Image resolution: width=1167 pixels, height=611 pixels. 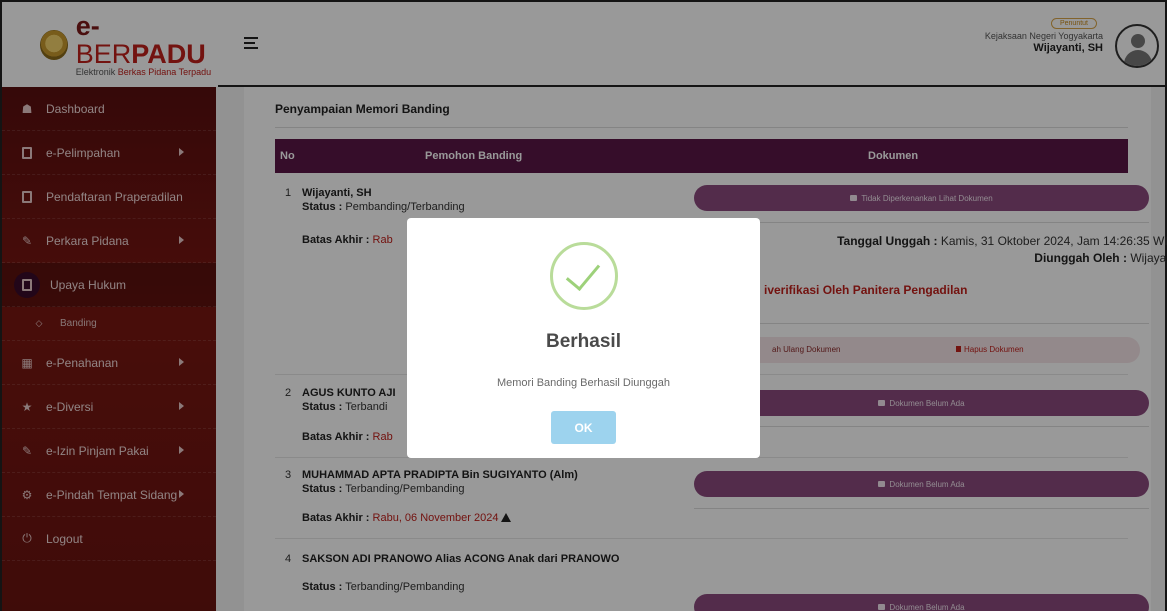 What do you see at coordinates (583, 383) in the screenshot?
I see `dialog-message: Memori Banding Berhasil Diunggah` at bounding box center [583, 383].